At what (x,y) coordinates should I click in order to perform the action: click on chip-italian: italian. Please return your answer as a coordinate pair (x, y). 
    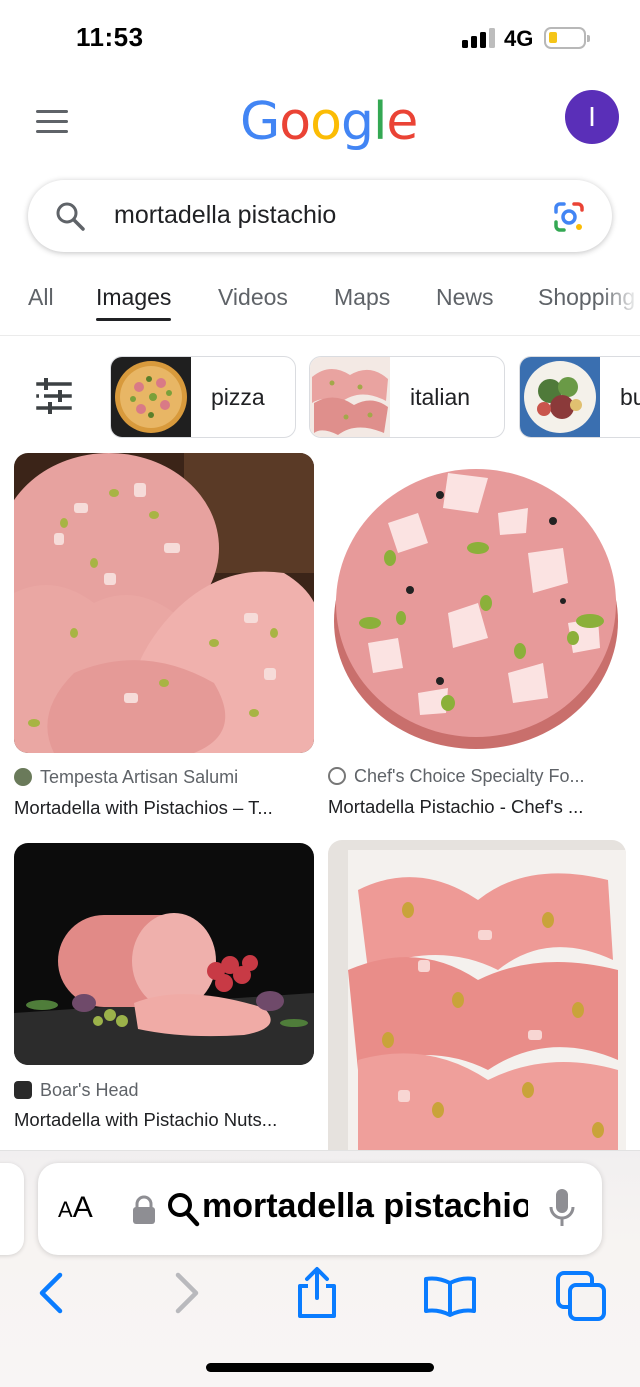
    Looking at the image, I should click on (407, 397).